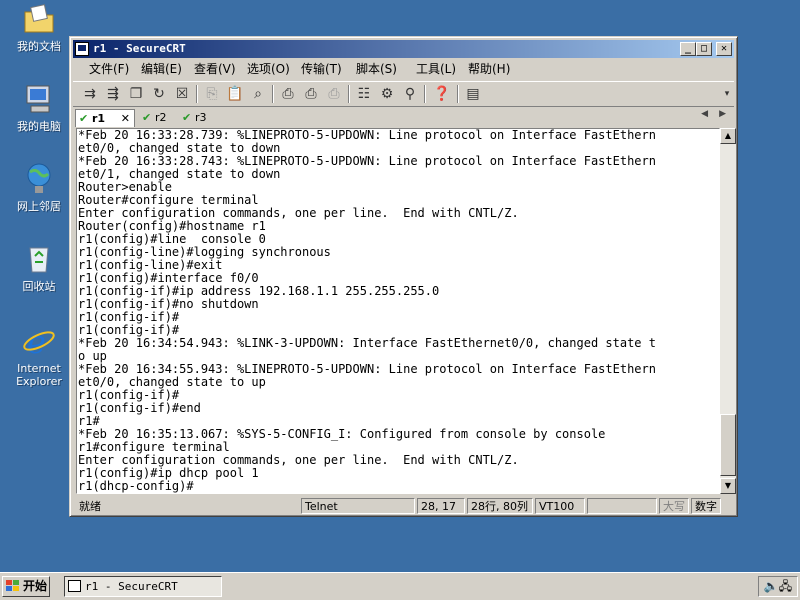  Describe the element at coordinates (410, 94) in the screenshot. I see `keymap-icon: ⚲` at that location.